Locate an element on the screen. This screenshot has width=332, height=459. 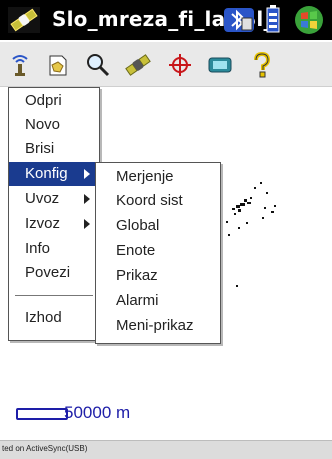
menu-item-konfig: Konfig is located at coordinates (54, 174).